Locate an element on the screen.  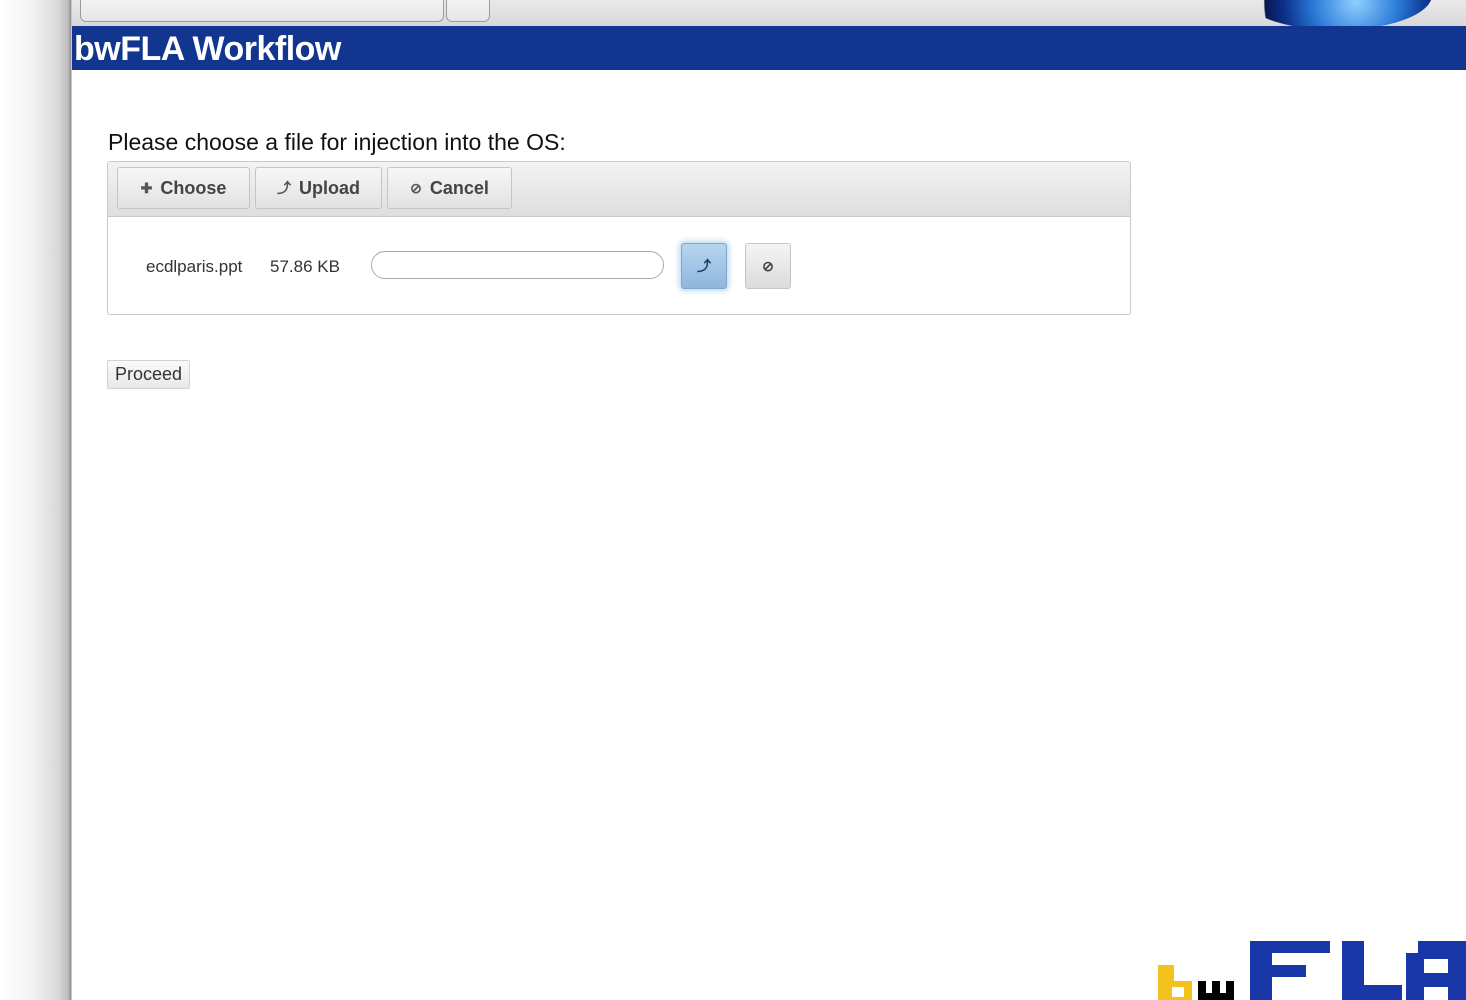
upload-button: ⤴ Upload is located at coordinates (318, 188).